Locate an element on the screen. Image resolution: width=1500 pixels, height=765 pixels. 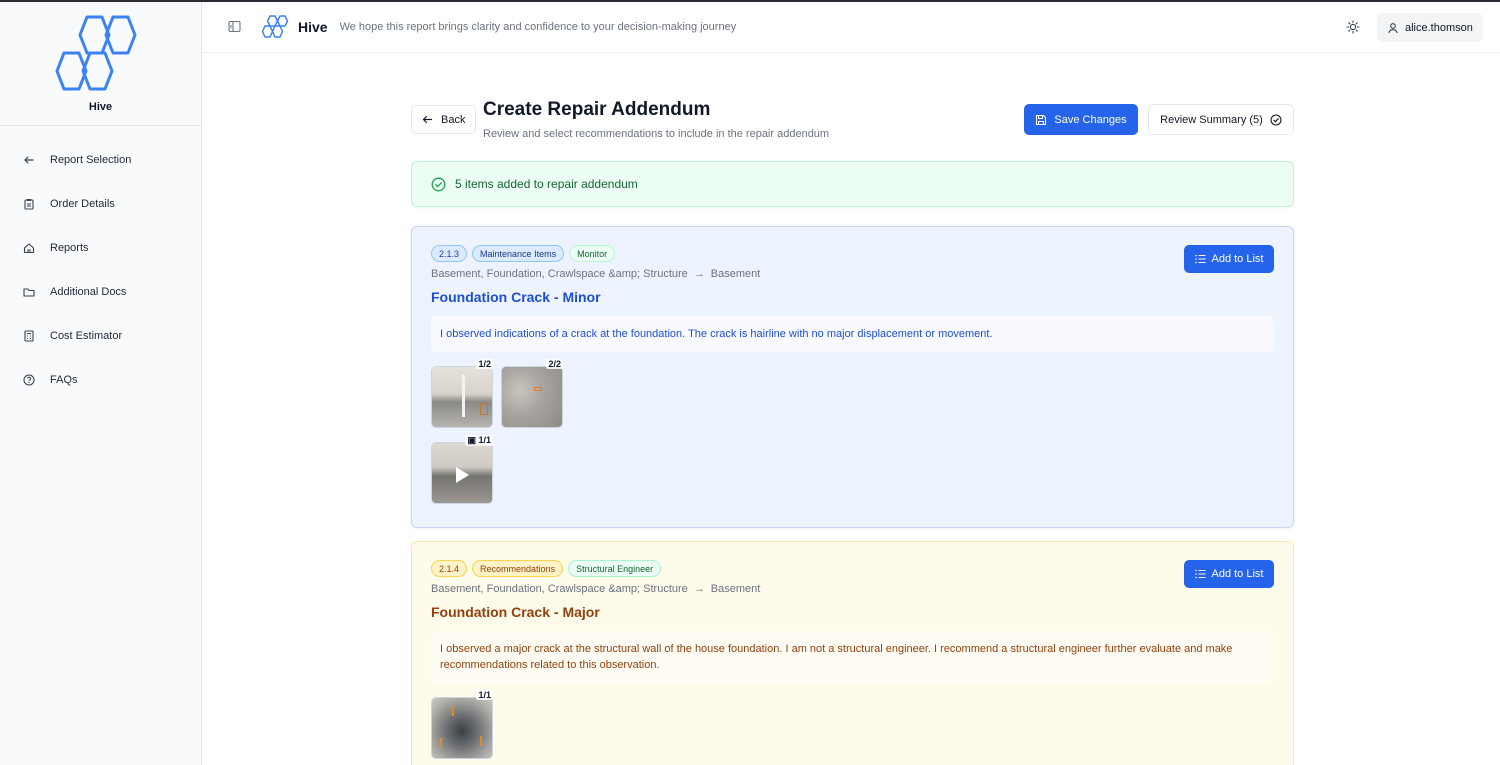
sidebar-item-report-selection: Report Selection is located at coordinates (100, 160).